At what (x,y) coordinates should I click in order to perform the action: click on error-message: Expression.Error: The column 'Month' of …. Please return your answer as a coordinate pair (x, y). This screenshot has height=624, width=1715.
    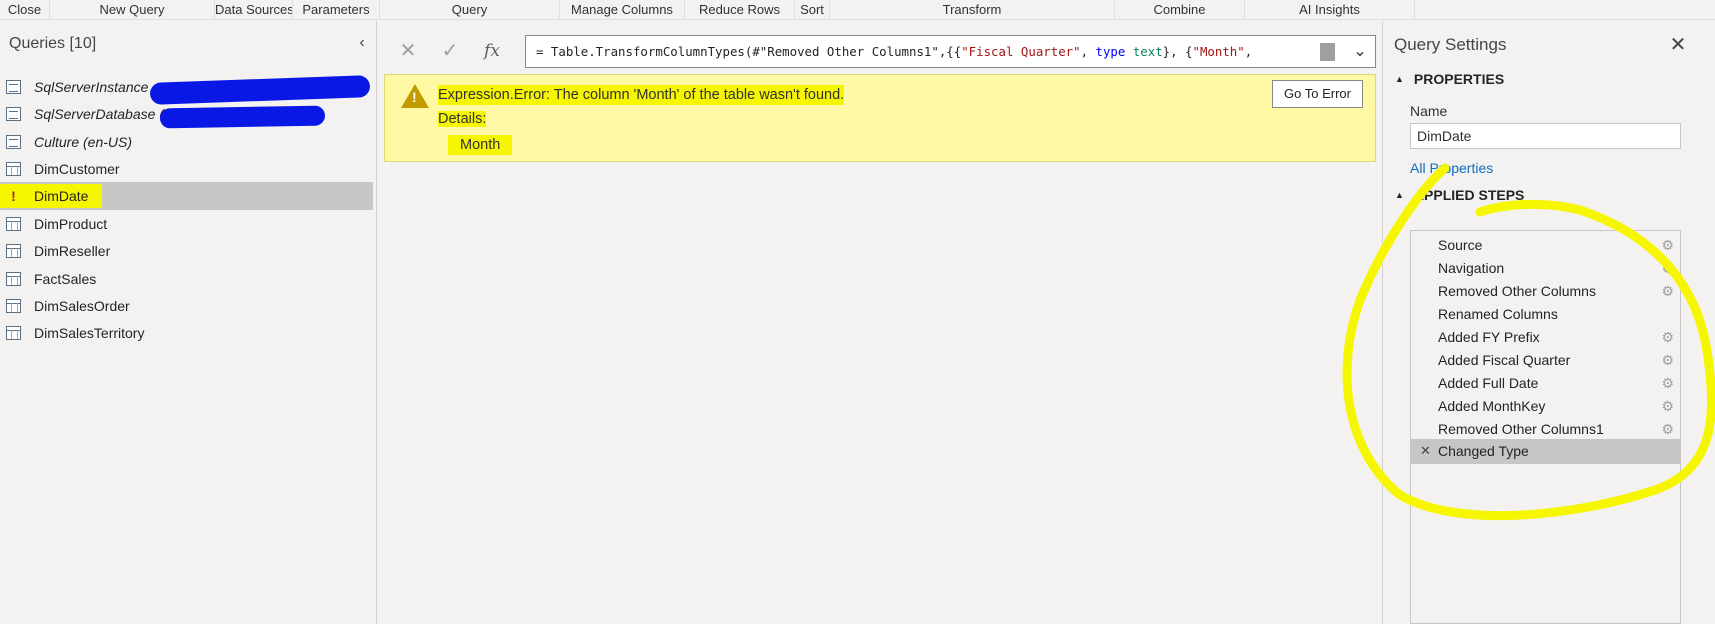
    Looking at the image, I should click on (641, 95).